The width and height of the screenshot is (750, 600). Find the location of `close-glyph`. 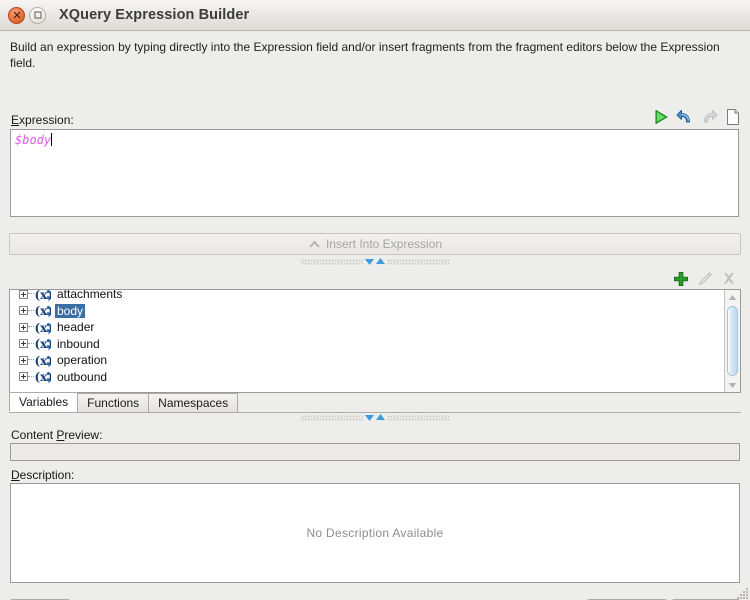

close-glyph is located at coordinates (16, 15).